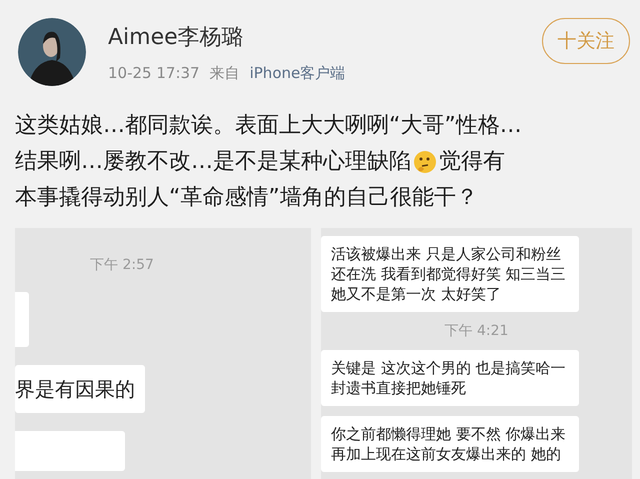 This screenshot has height=479, width=640. Describe the element at coordinates (80, 389) in the screenshot. I see `chat-bubble: 界是有因果的` at that location.